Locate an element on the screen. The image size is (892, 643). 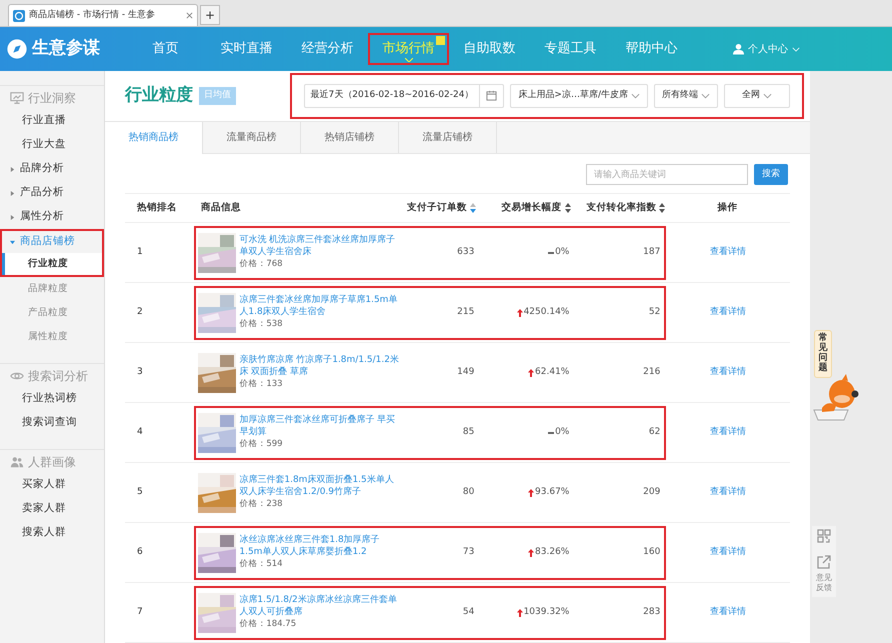
new-tab-button: + is located at coordinates (210, 15).